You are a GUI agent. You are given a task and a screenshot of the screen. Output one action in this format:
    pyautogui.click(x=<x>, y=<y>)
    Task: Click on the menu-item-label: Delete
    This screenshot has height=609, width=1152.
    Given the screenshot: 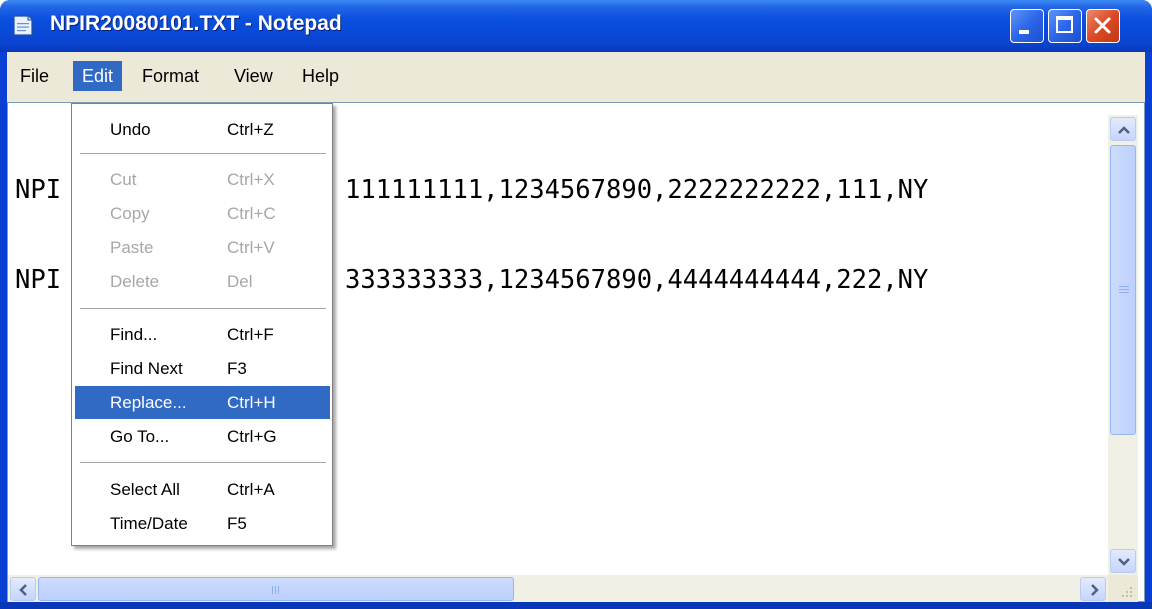 What is the action you would take?
    pyautogui.click(x=135, y=281)
    